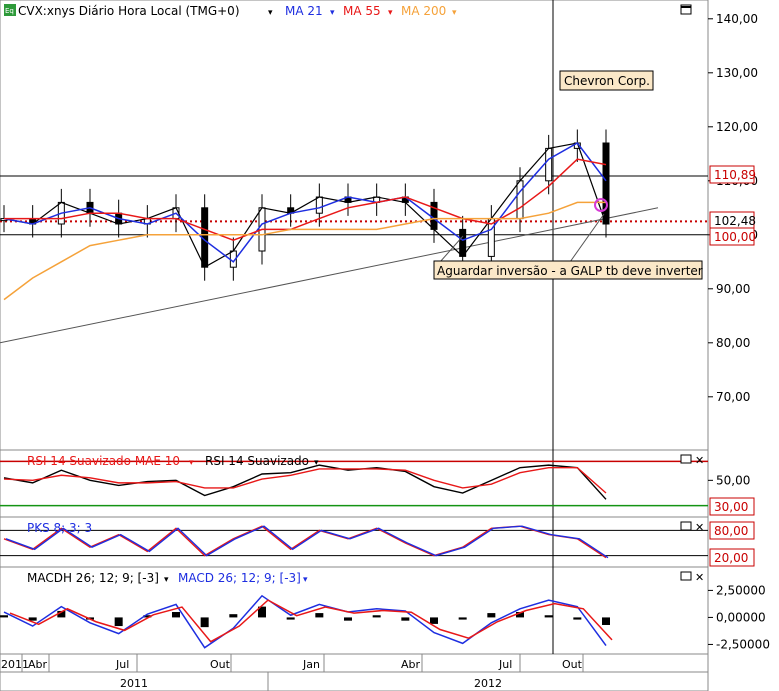 This screenshot has height=691, width=779. I want to click on rsi-maximize-icon, so click(686, 459).